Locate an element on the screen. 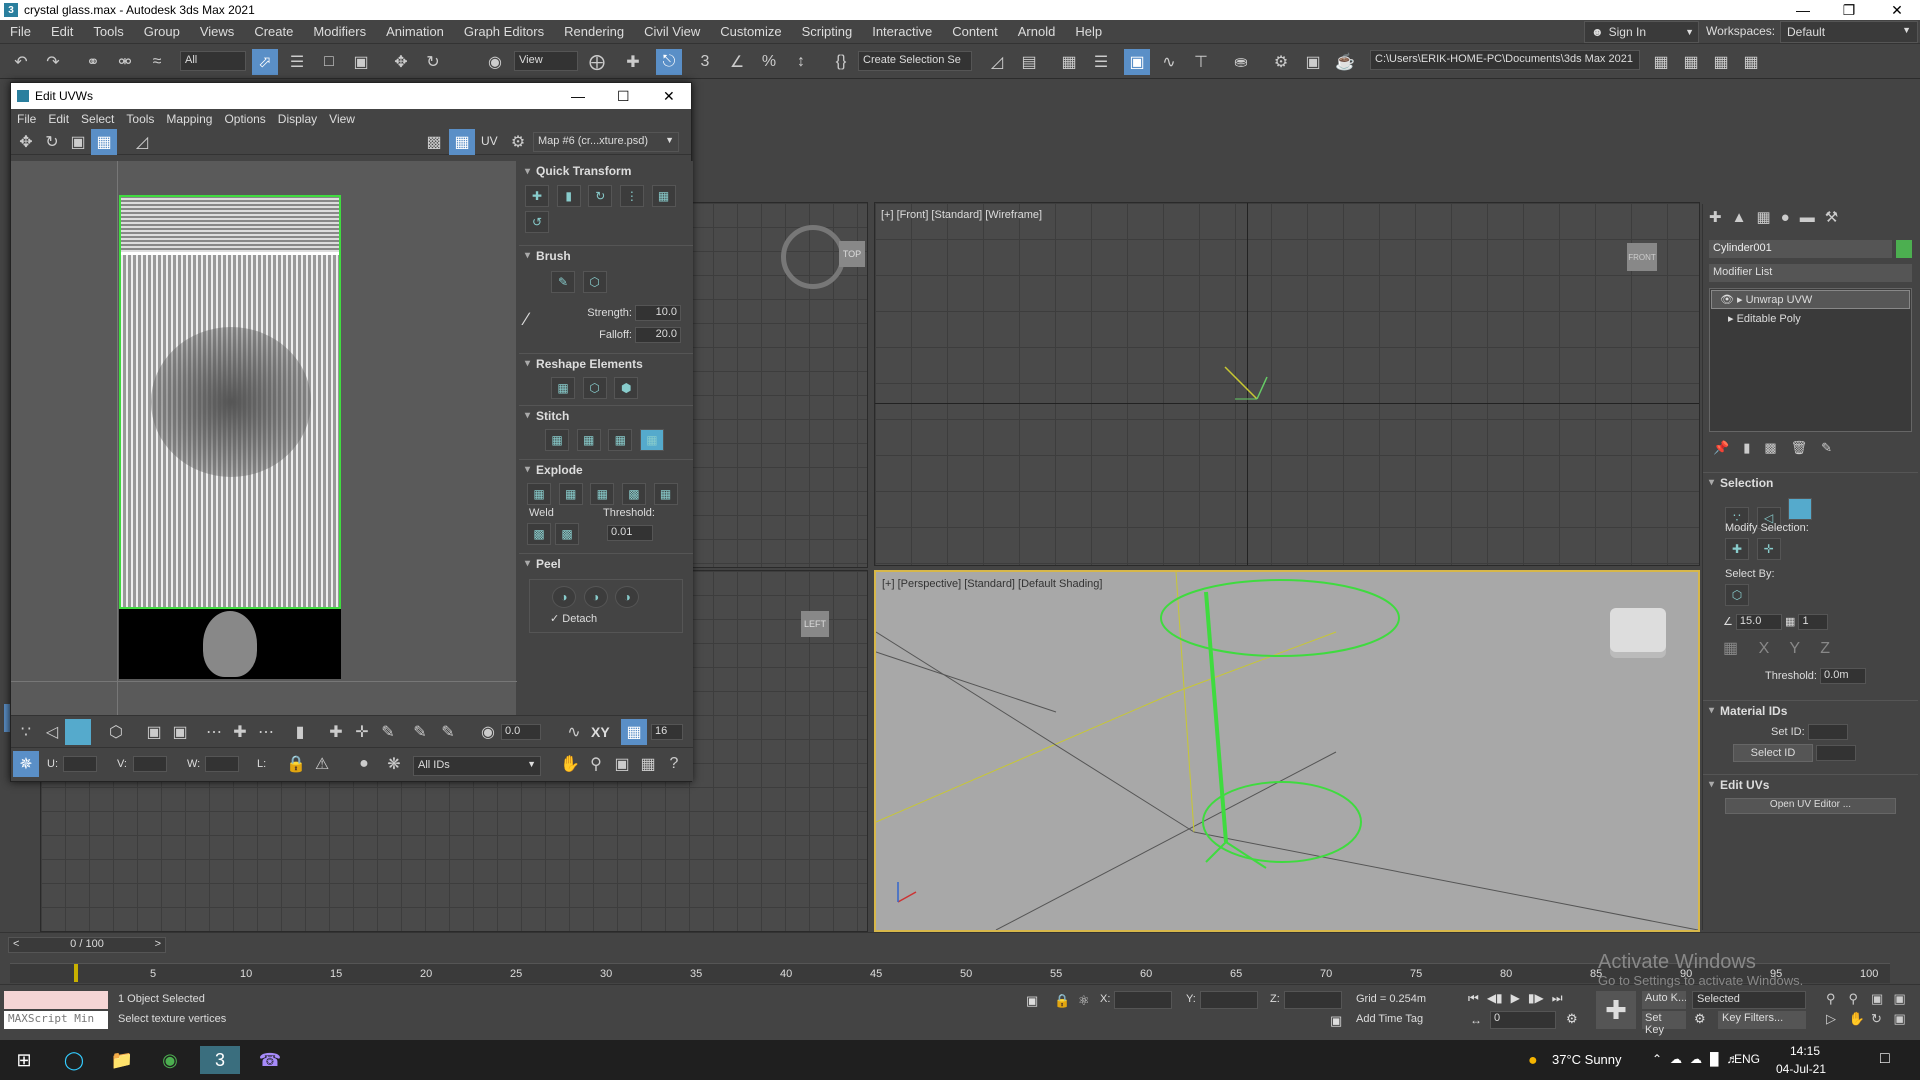 This screenshot has width=1920, height=1080. show-end-result-icon: ▮ is located at coordinates (1746, 449).